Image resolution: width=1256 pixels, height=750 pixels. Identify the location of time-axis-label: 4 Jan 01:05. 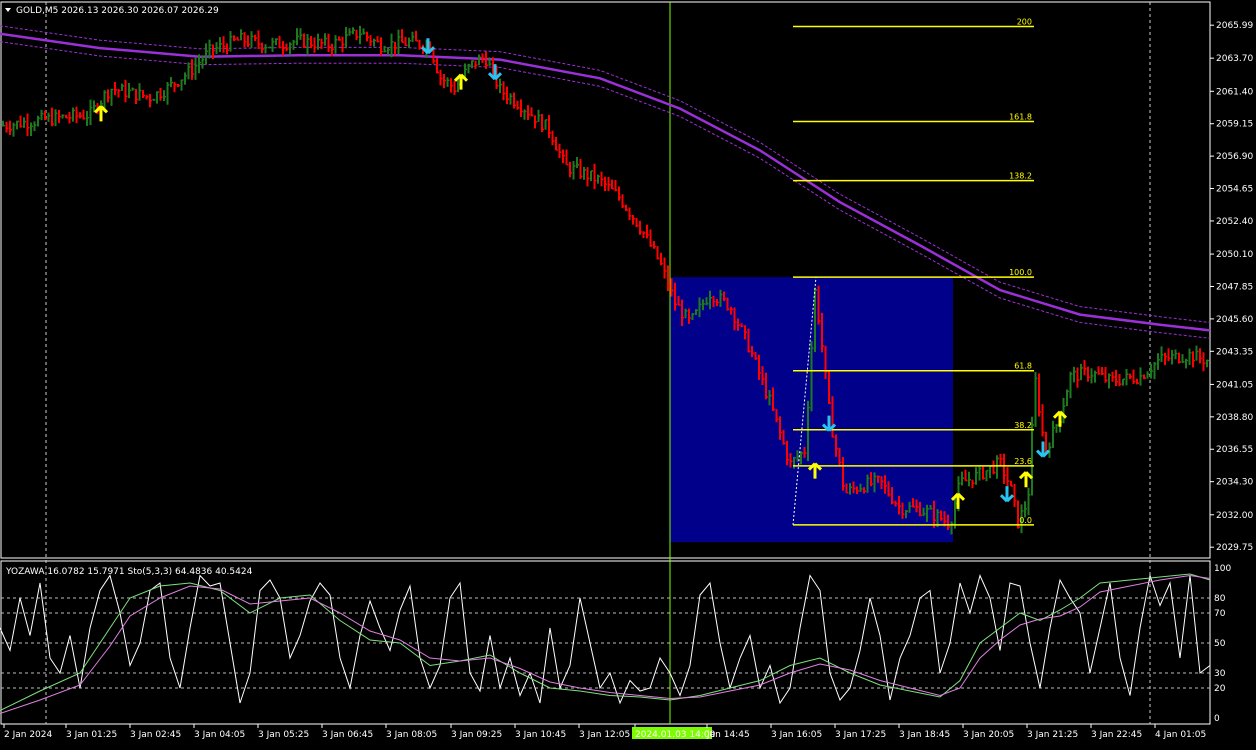
(1180, 735).